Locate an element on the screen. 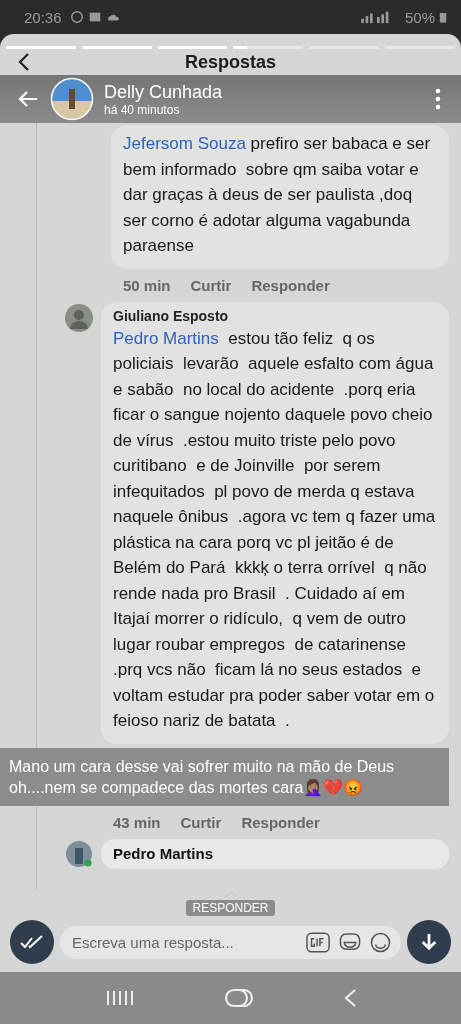  double-check-icon is located at coordinates (32, 942).